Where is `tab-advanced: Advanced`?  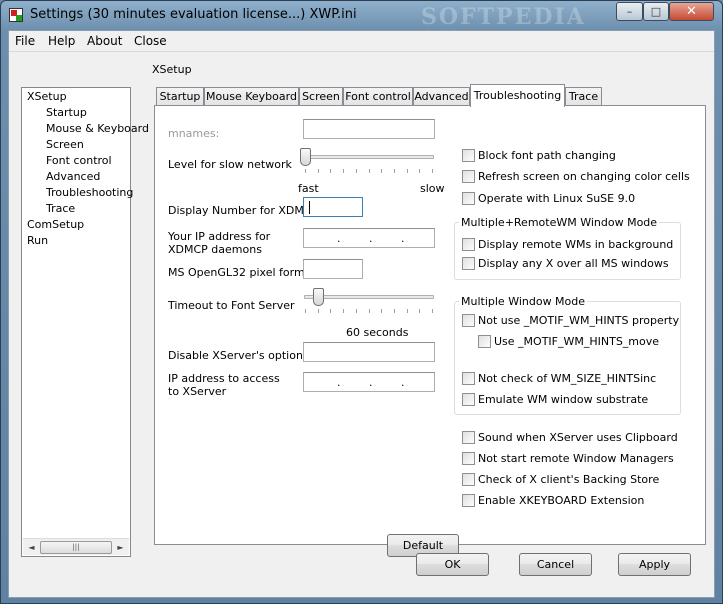
tab-advanced: Advanced is located at coordinates (441, 96).